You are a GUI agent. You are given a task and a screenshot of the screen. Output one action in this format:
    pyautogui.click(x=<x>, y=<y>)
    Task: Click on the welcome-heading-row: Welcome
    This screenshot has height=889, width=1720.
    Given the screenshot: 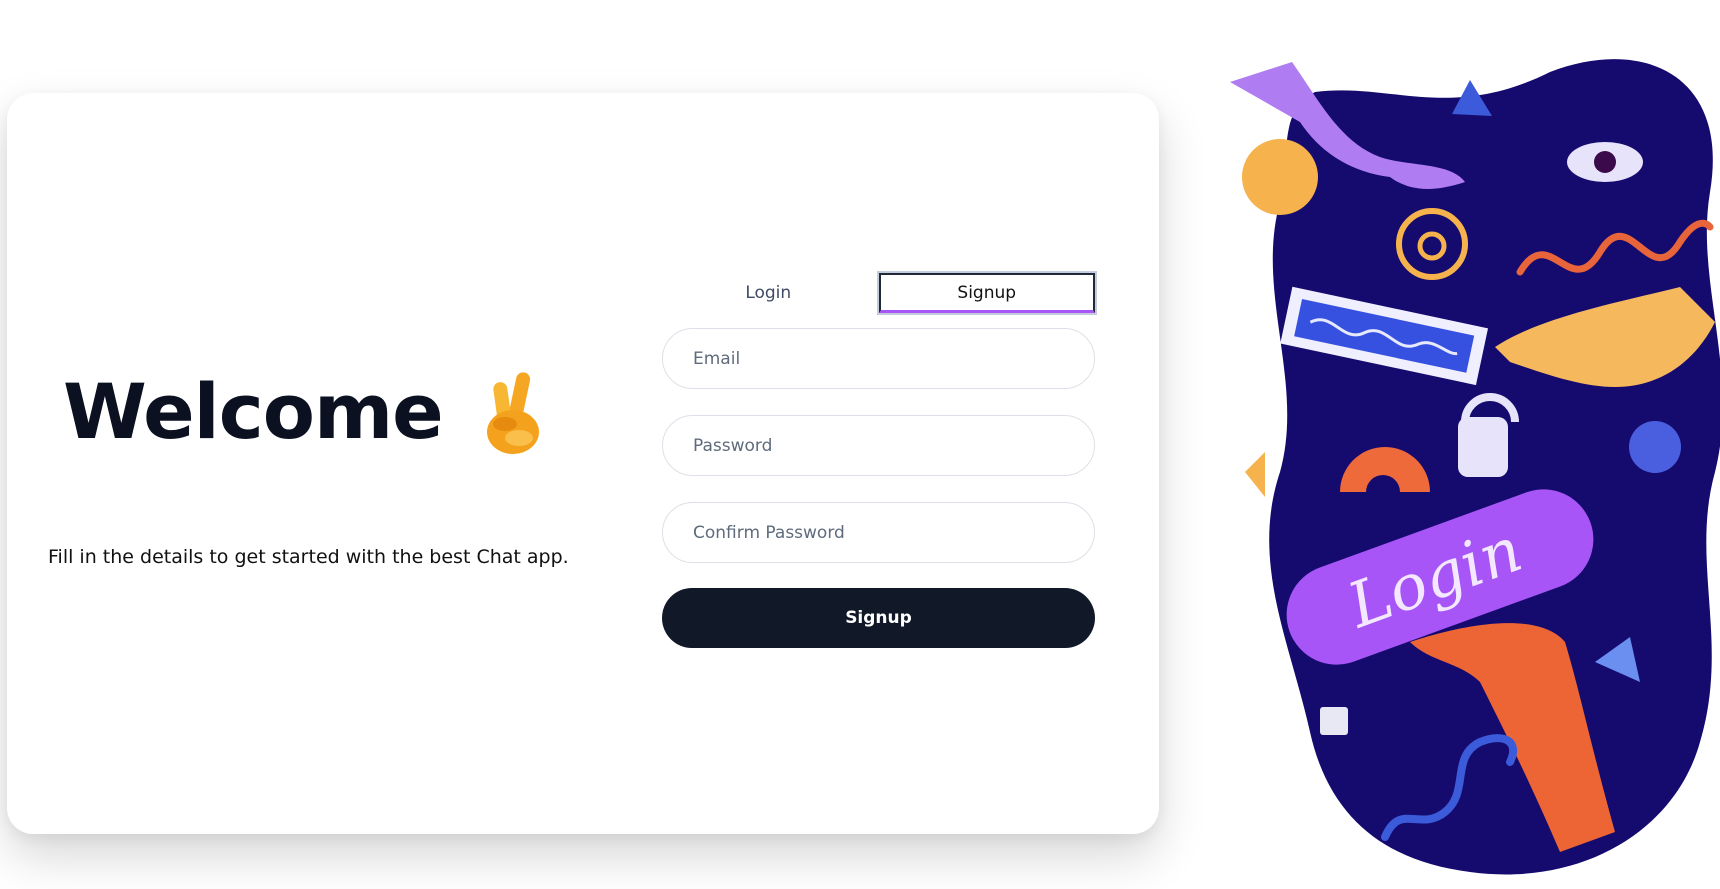 What is the action you would take?
    pyautogui.click(x=305, y=412)
    